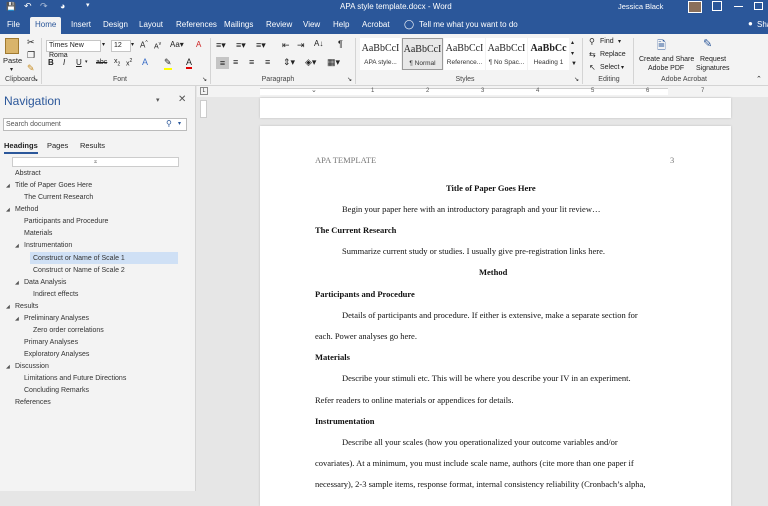  I want to click on grow-font-icon: A^, so click(144, 45).